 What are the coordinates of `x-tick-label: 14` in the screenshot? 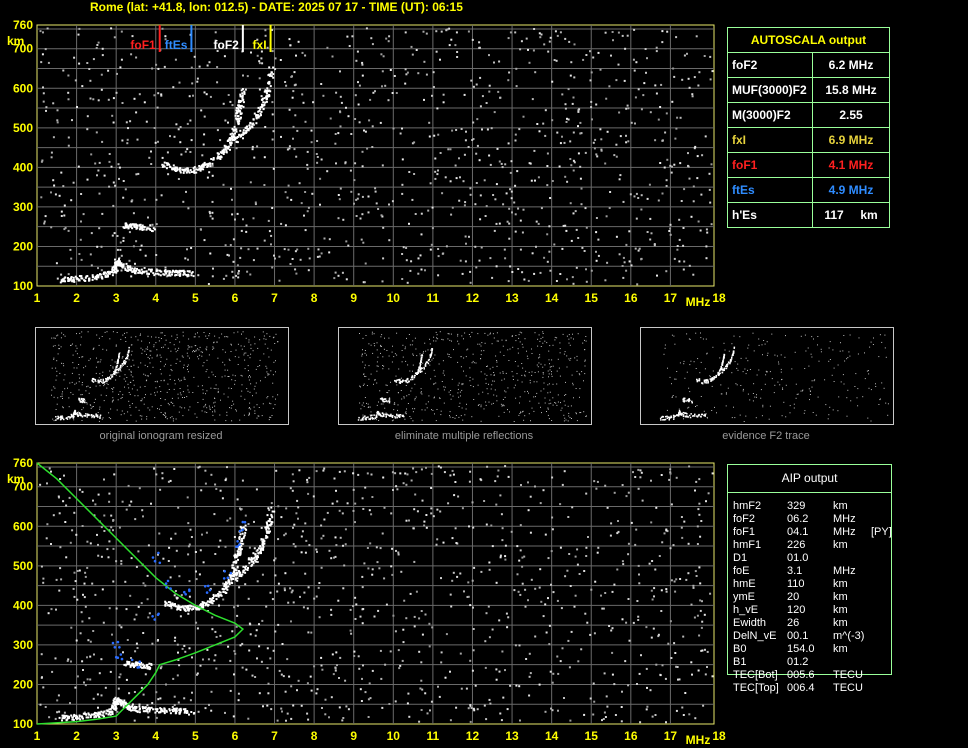 It's located at (552, 736).